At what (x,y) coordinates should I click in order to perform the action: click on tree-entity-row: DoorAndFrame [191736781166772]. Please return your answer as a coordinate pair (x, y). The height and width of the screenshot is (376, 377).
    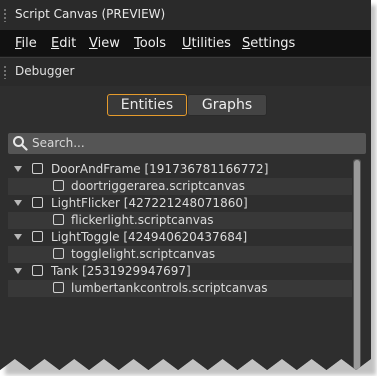
    Looking at the image, I should click on (180, 169).